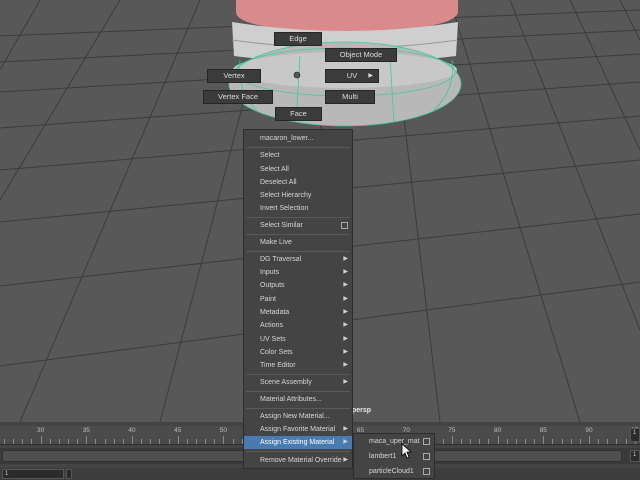  What do you see at coordinates (298, 285) in the screenshot?
I see `menu-item-outputs: Outputs ▶` at bounding box center [298, 285].